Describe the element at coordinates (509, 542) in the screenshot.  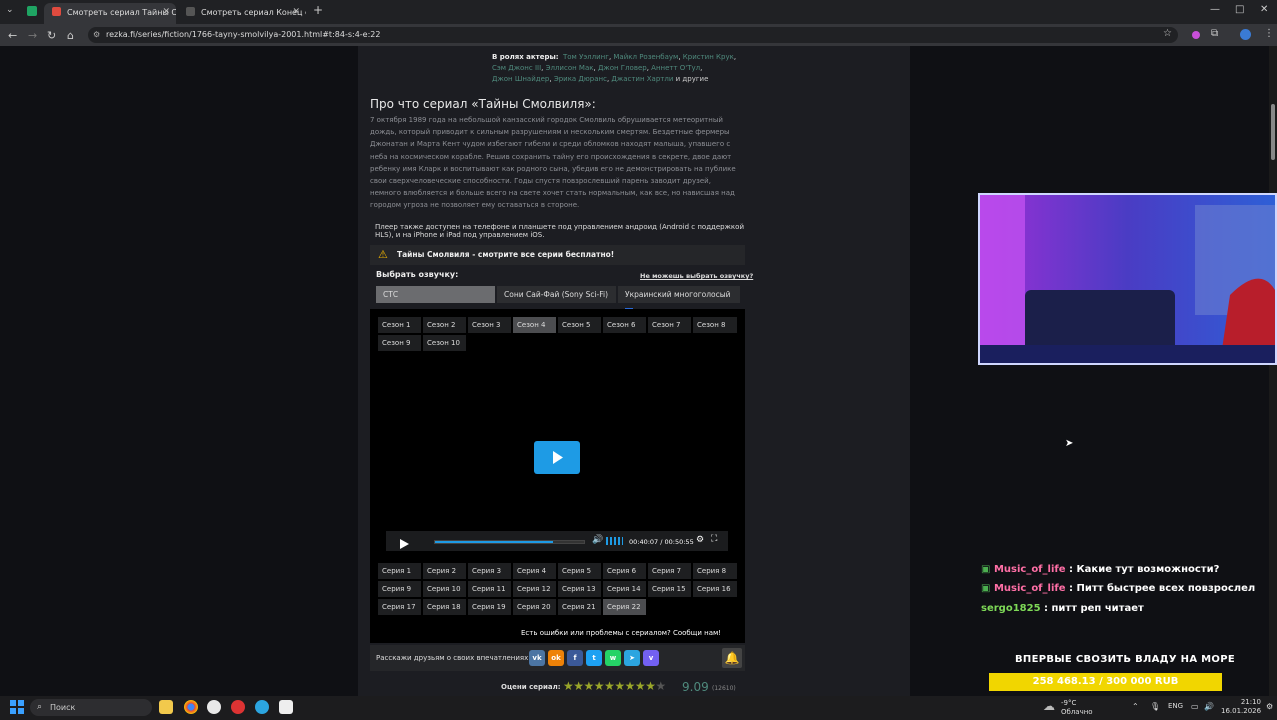
I see `progress-track` at that location.